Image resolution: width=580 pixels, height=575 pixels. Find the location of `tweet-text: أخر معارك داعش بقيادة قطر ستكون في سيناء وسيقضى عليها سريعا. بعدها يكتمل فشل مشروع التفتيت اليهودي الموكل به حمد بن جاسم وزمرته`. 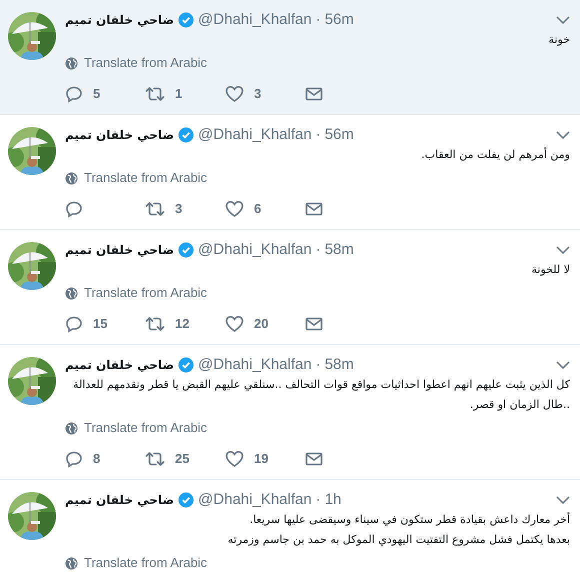

tweet-text: أخر معارك داعش بقيادة قطر ستكون في سيناء وسيقضى عليها سريعا. بعدها يكتمل فشل مشروع التفتيت اليهودي الموكل به حمد بن جاسم وزمرته is located at coordinates (398, 529).